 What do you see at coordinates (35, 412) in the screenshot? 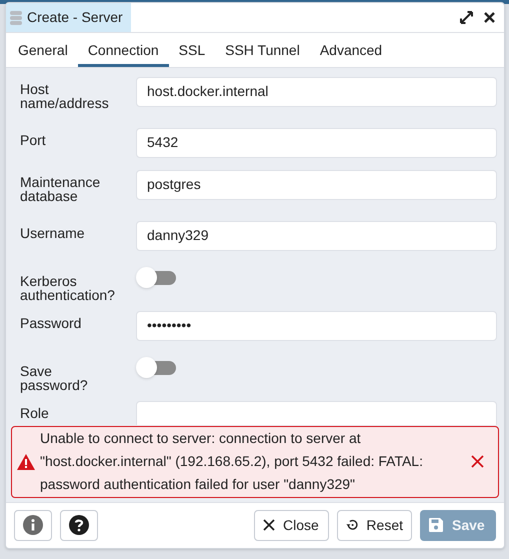
I see `field-label: Role` at bounding box center [35, 412].